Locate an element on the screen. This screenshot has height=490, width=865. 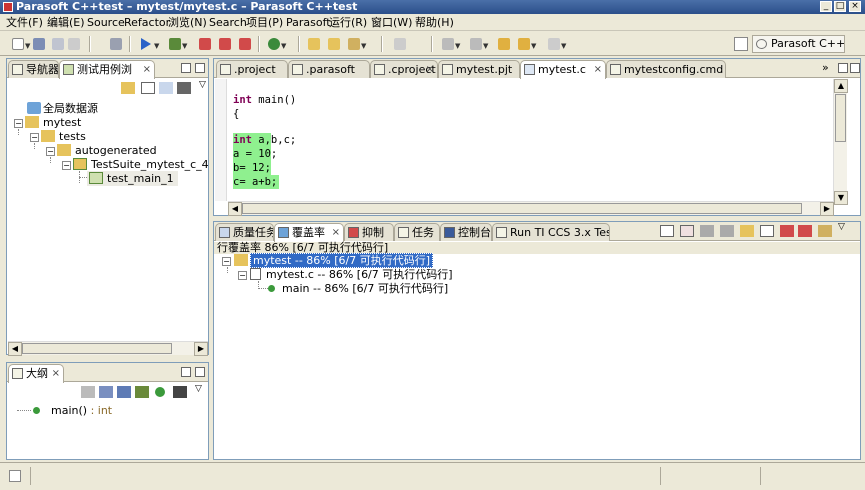
tab-outline: 大纲 × is located at coordinates (36, 373).